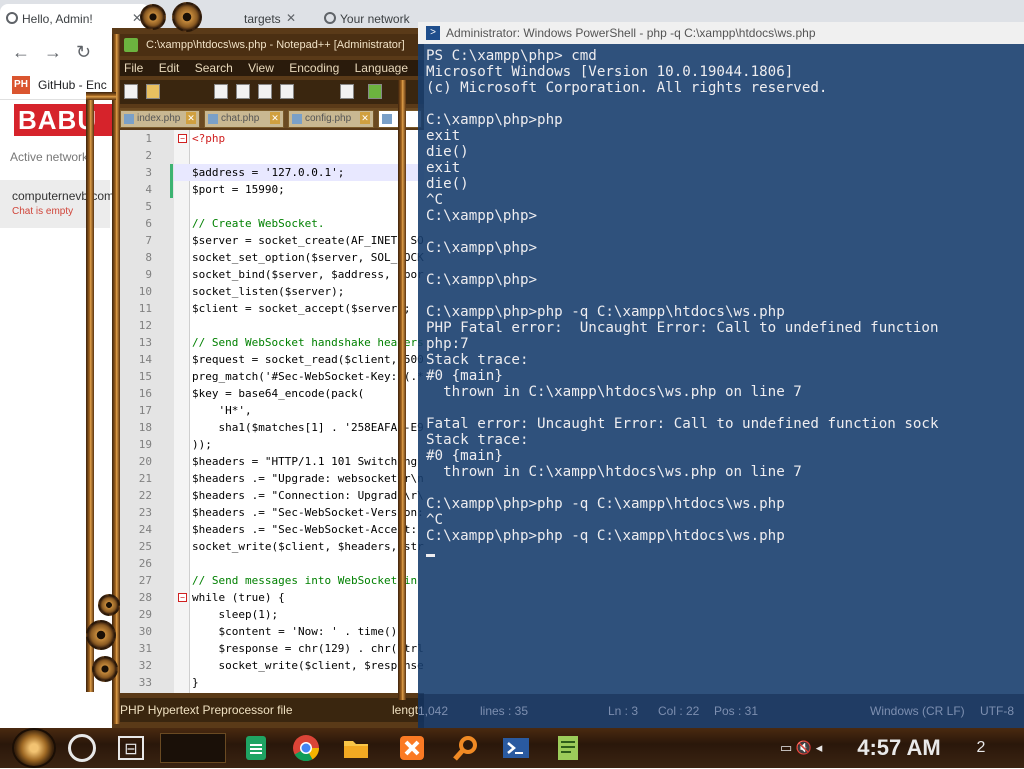  What do you see at coordinates (899, 748) in the screenshot?
I see `taskbar-clock: 4:57 AM` at bounding box center [899, 748].